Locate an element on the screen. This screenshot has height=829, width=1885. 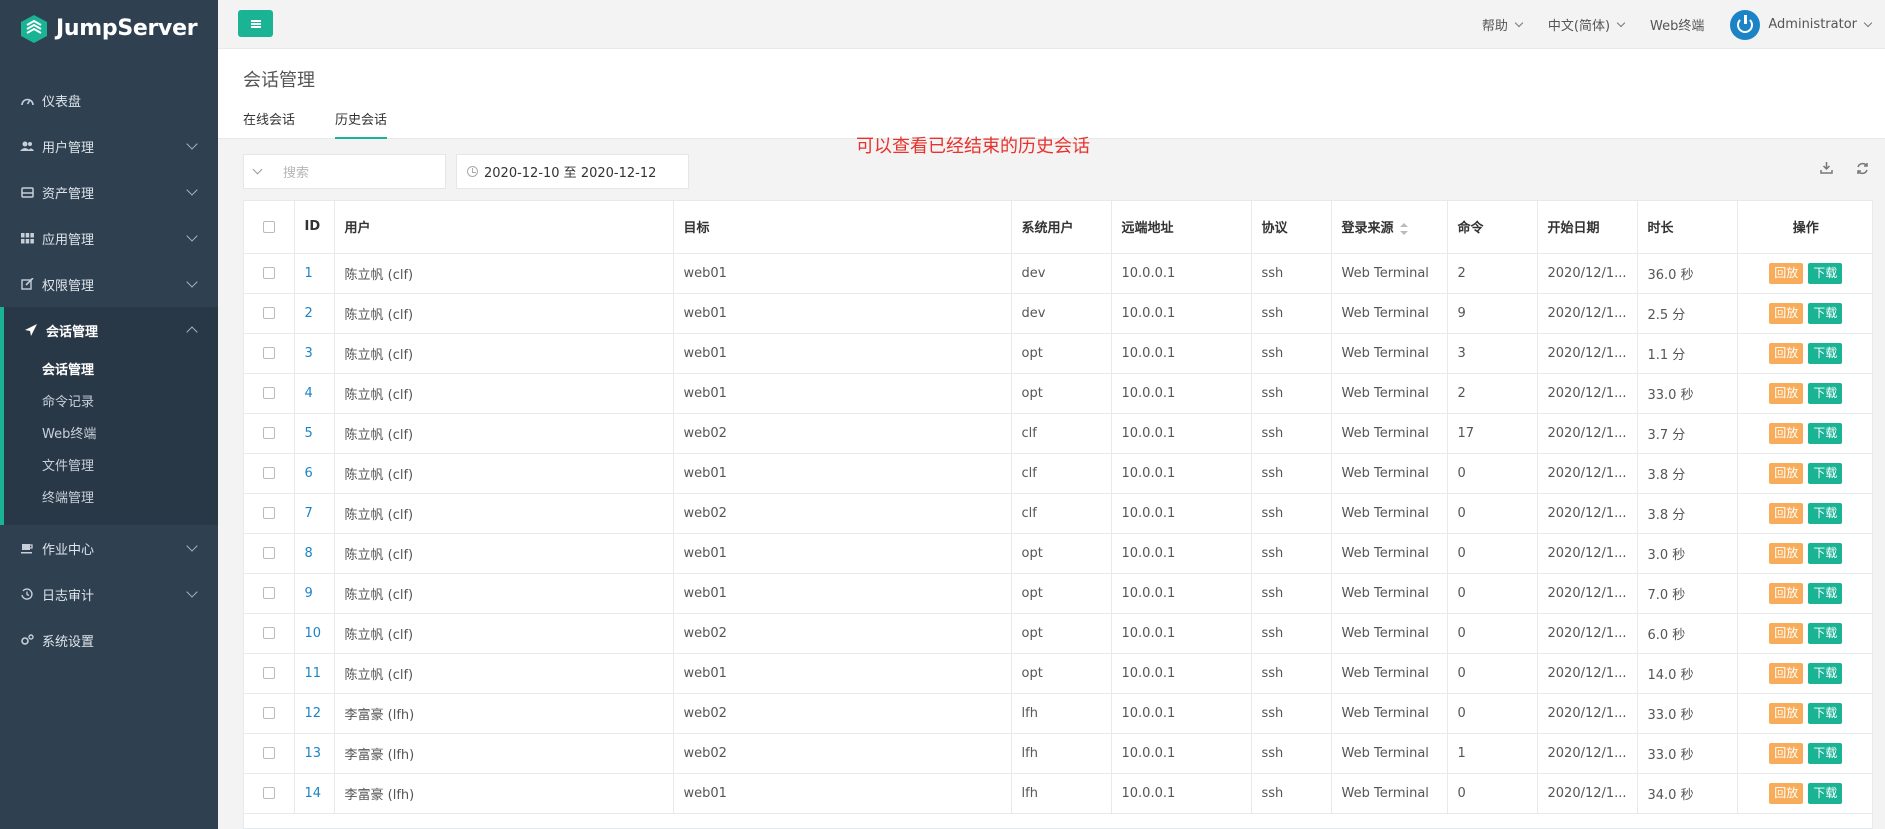
sidebar-item-dashboard: 仪表盘 is located at coordinates (109, 100).